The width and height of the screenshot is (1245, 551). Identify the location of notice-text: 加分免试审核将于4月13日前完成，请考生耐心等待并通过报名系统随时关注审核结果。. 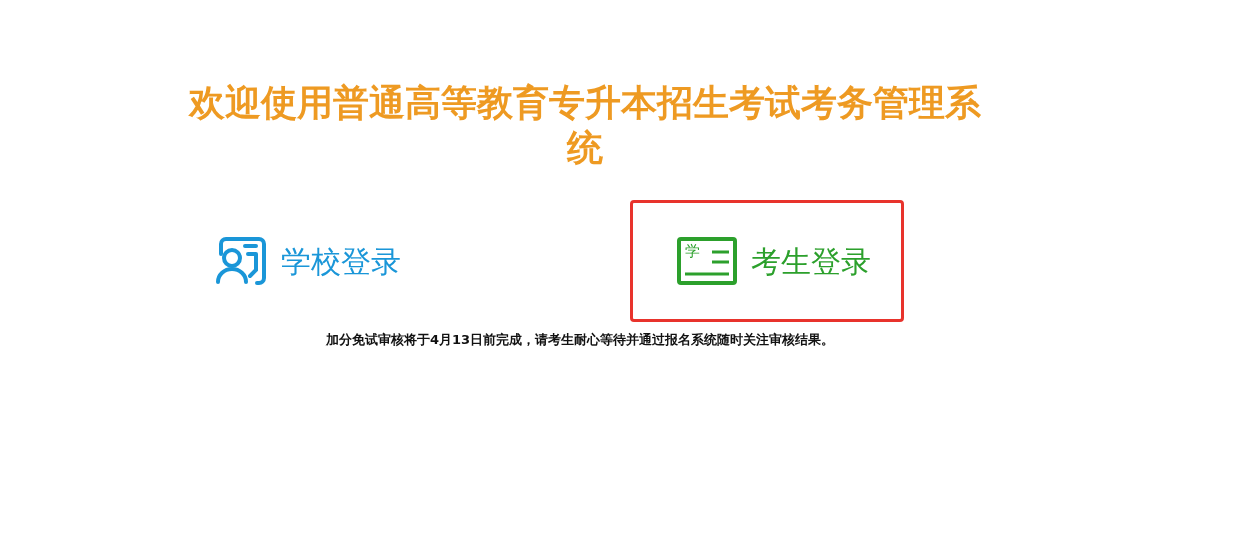
(580, 340).